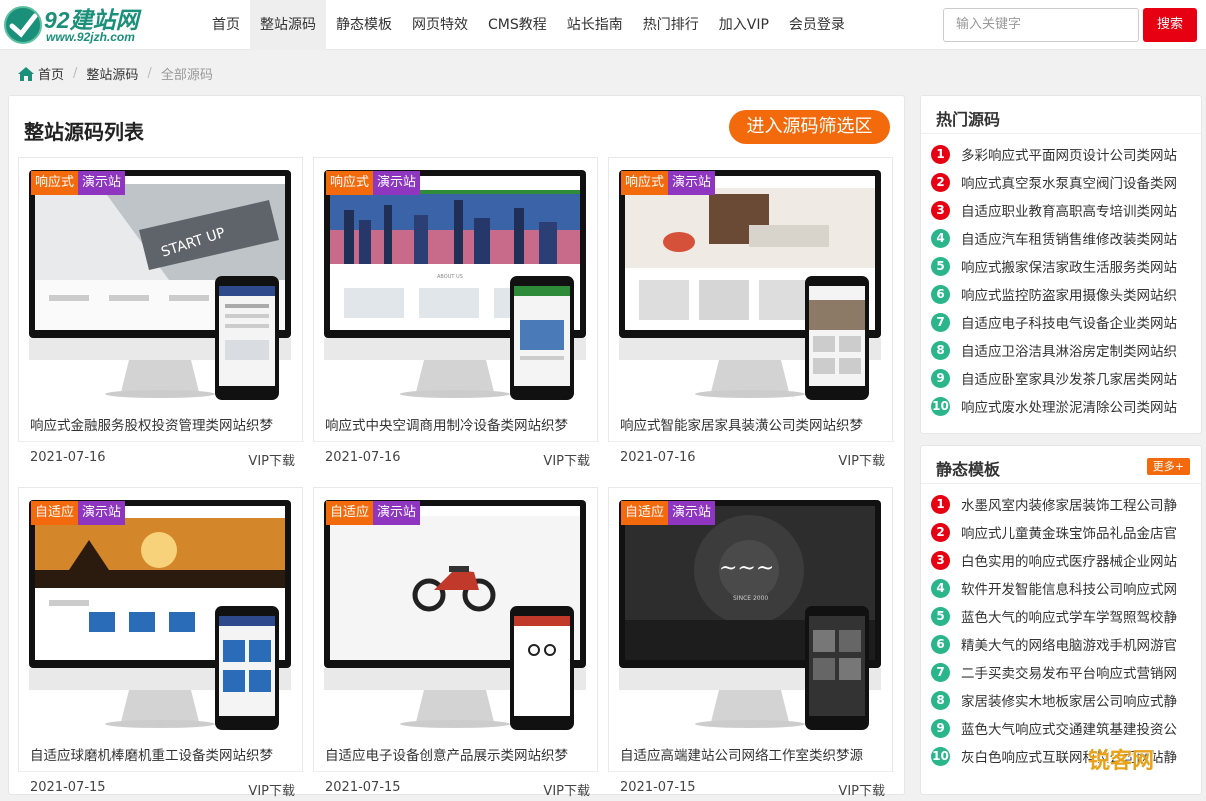 The height and width of the screenshot is (801, 1206). What do you see at coordinates (940, 182) in the screenshot?
I see `rank-badge: 2` at bounding box center [940, 182].